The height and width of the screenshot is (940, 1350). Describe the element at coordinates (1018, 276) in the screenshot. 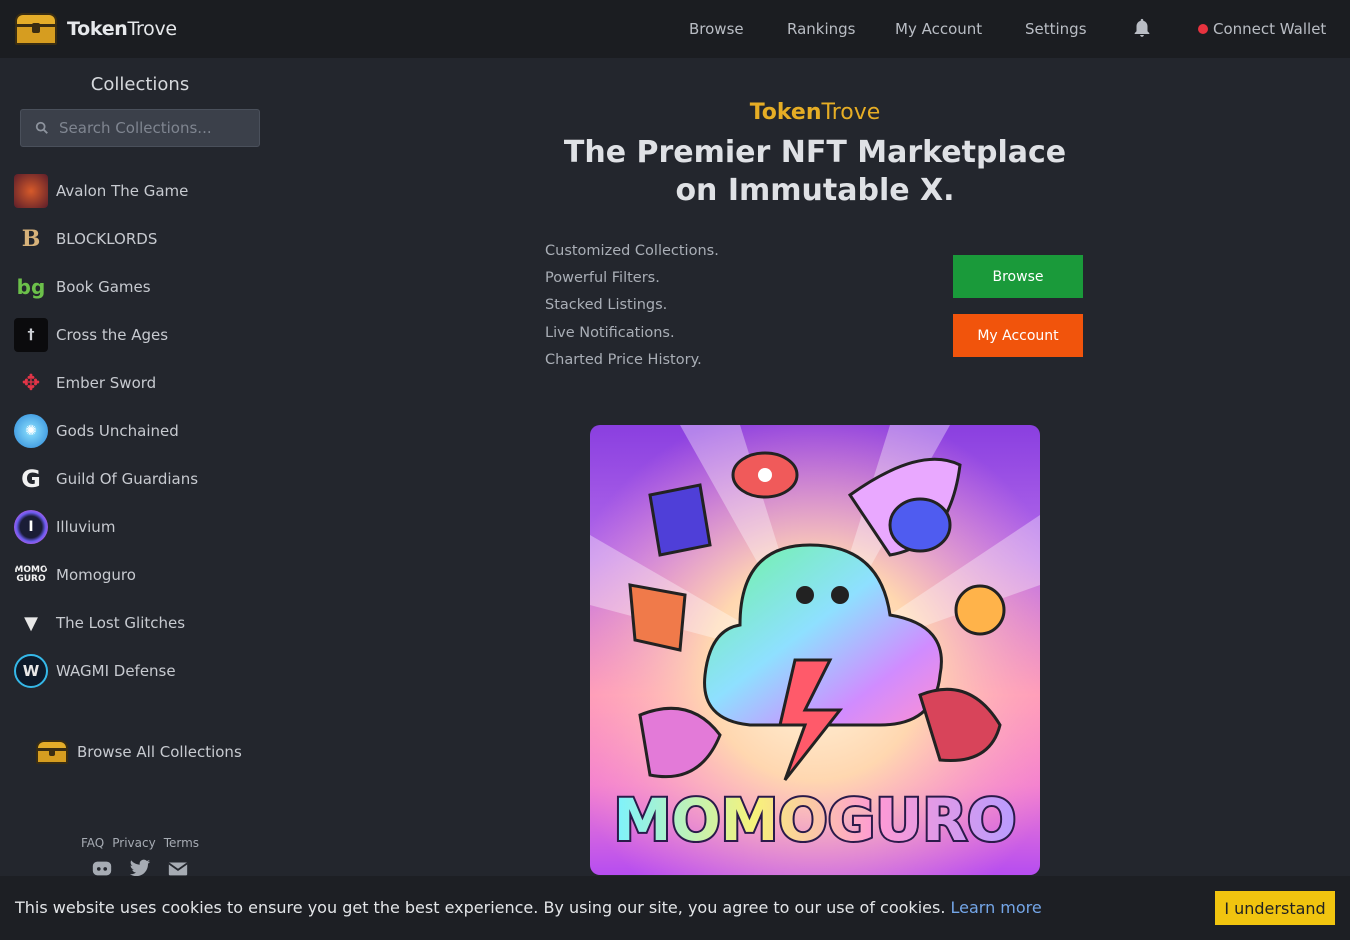

I see `browse-button: Browse` at that location.